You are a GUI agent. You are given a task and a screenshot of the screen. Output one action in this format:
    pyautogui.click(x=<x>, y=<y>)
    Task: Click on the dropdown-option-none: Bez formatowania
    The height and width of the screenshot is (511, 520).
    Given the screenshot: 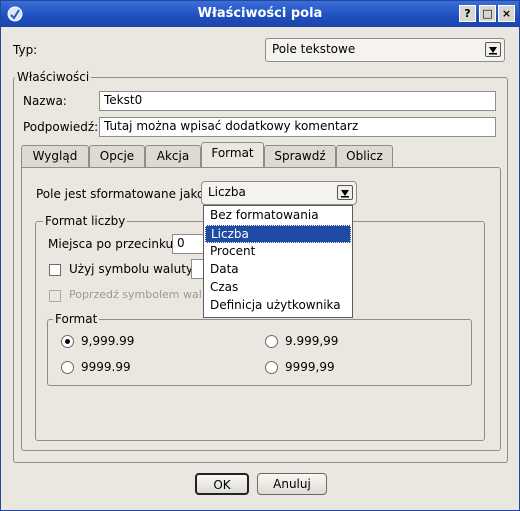 What is the action you would take?
    pyautogui.click(x=278, y=216)
    